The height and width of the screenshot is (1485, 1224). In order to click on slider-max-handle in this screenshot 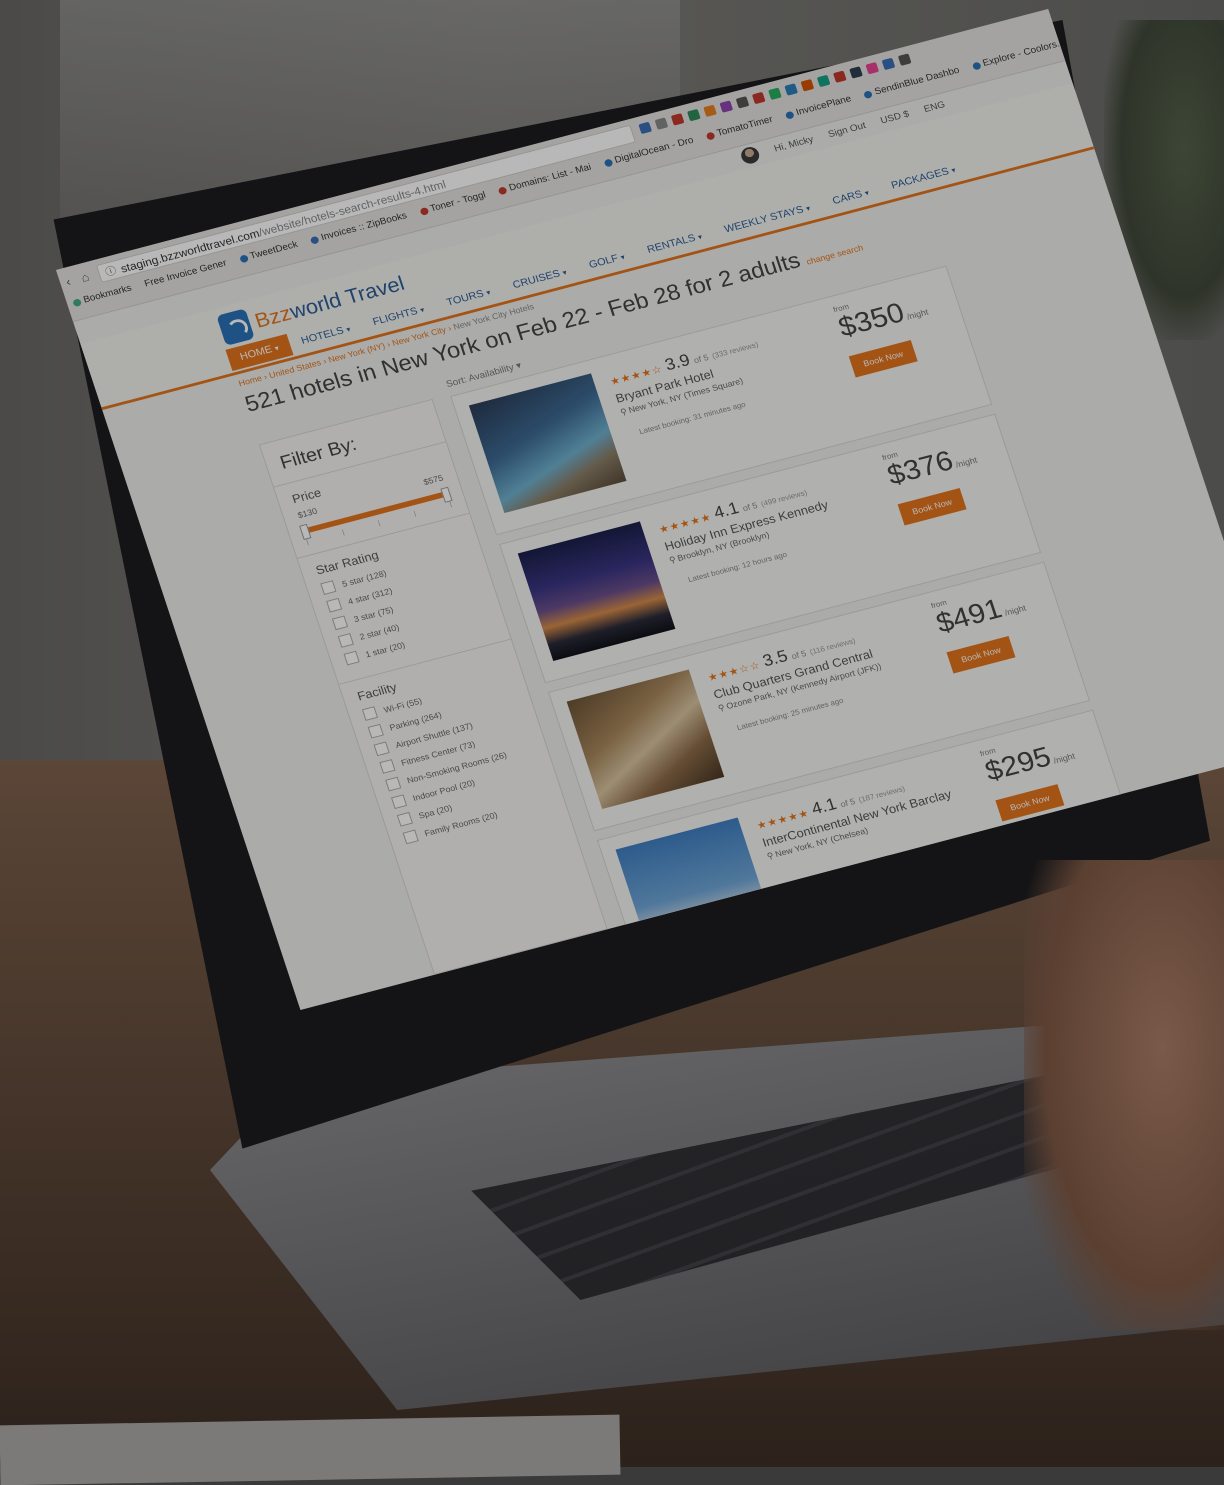, I will do `click(446, 494)`.